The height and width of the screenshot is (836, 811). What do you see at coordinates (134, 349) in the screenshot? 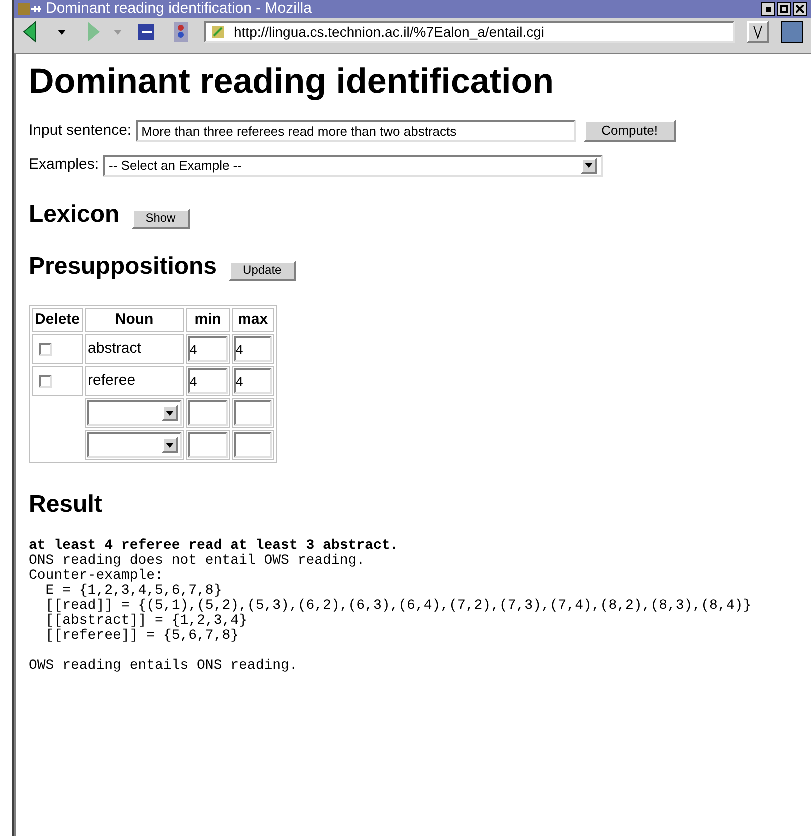
I see `table-cell: abstract` at bounding box center [134, 349].